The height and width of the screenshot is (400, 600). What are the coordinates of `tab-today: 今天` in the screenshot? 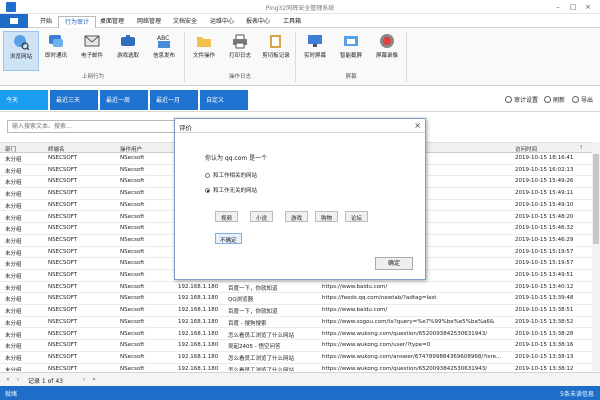 It's located at (24, 100).